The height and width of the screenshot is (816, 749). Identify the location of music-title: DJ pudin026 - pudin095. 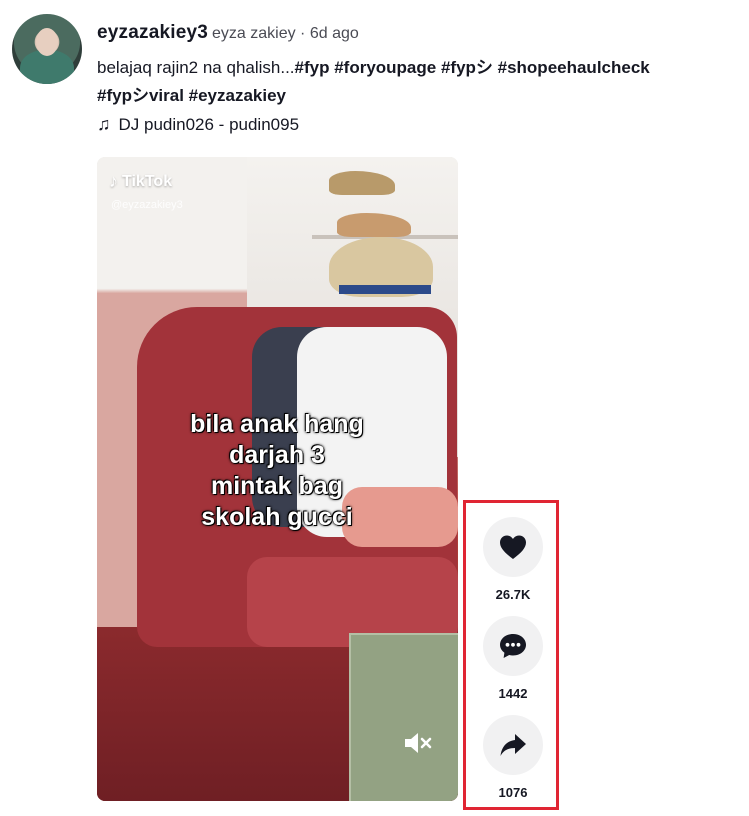
(209, 124).